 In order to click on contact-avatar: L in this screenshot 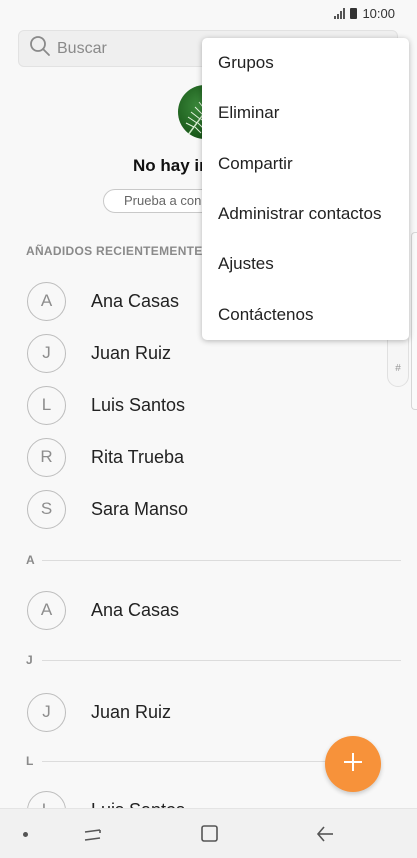, I will do `click(46, 405)`.